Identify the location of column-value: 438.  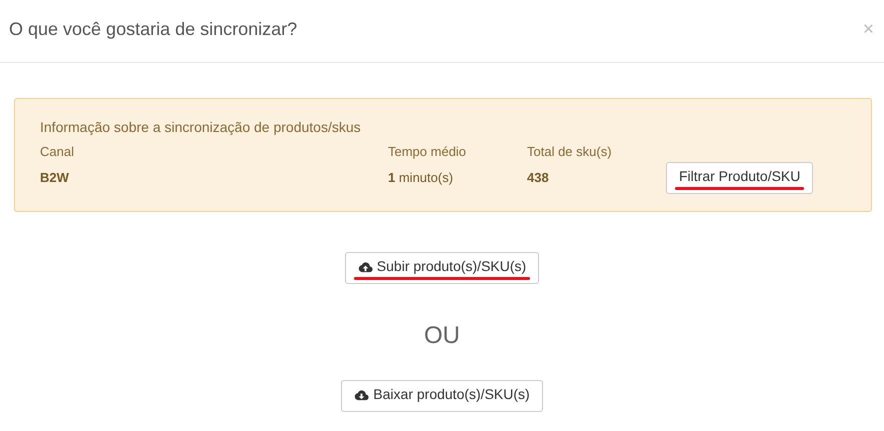
(538, 177).